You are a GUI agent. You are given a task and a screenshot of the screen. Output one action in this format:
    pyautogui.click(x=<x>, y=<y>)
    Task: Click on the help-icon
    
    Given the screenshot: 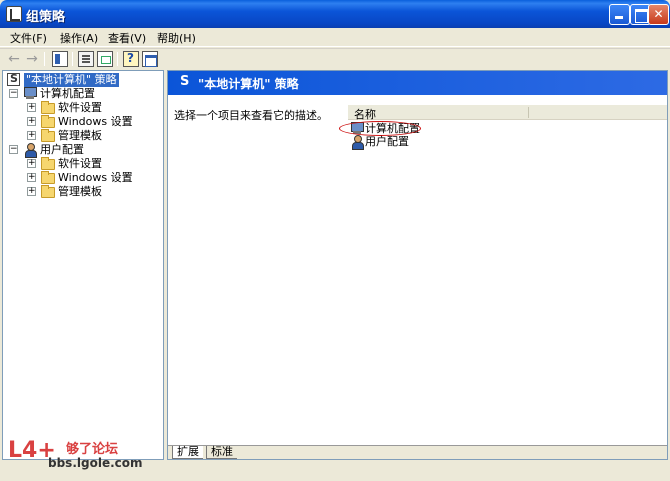 What is the action you would take?
    pyautogui.click(x=131, y=59)
    